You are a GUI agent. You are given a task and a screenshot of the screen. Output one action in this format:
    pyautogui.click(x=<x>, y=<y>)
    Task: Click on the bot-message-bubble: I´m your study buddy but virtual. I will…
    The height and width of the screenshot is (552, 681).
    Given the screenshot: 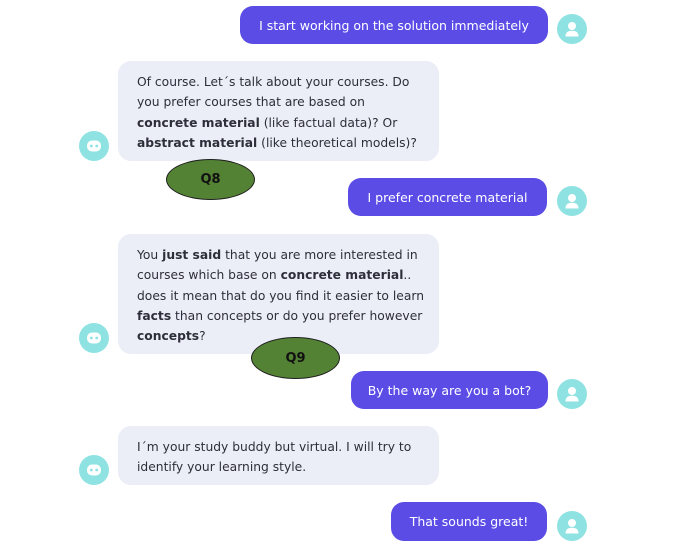 What is the action you would take?
    pyautogui.click(x=278, y=455)
    